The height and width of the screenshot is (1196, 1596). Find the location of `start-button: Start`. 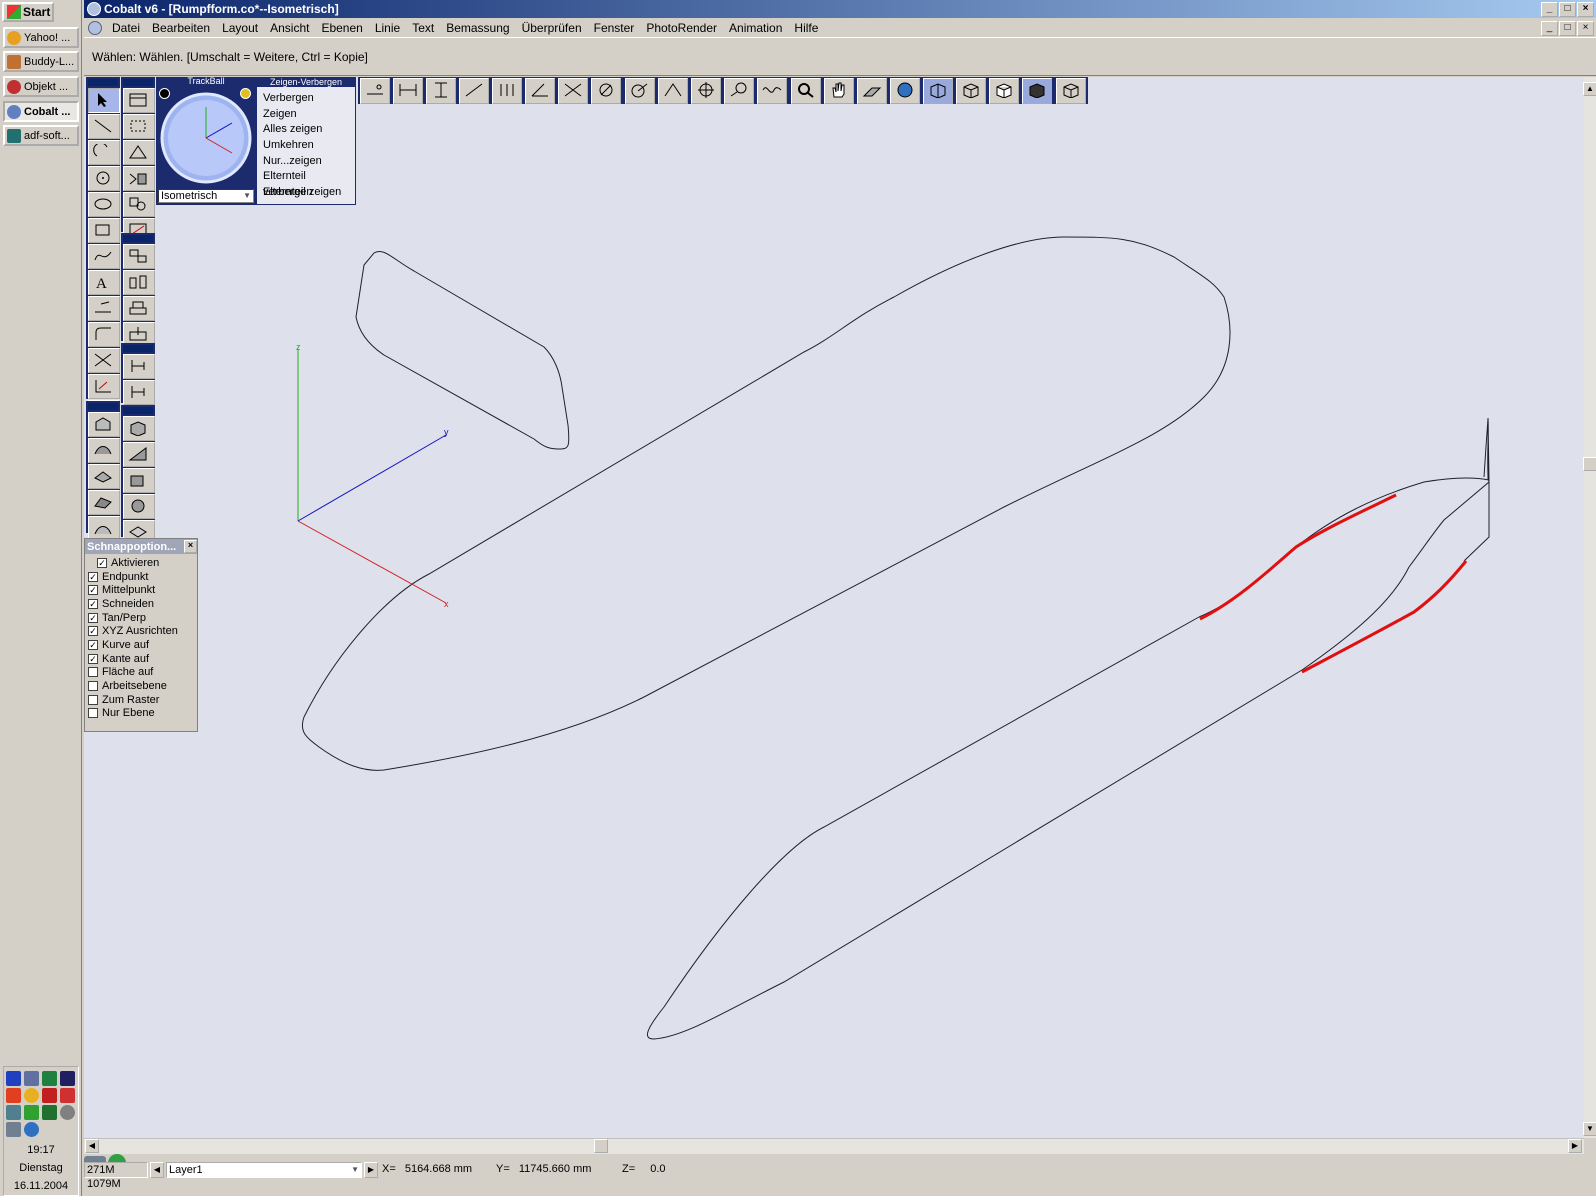

start-button: Start is located at coordinates (28, 12).